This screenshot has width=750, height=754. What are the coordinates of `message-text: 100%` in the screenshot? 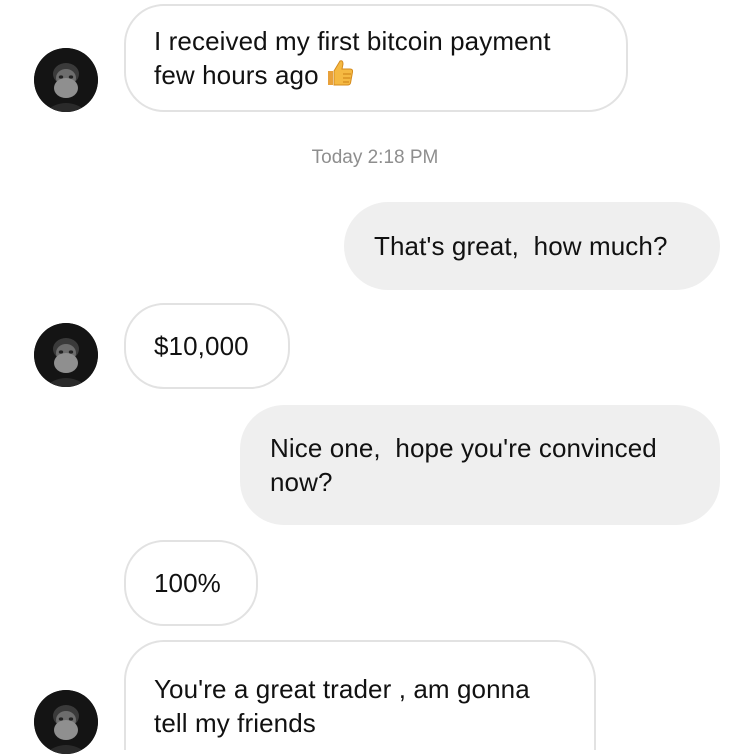 It's located at (187, 583).